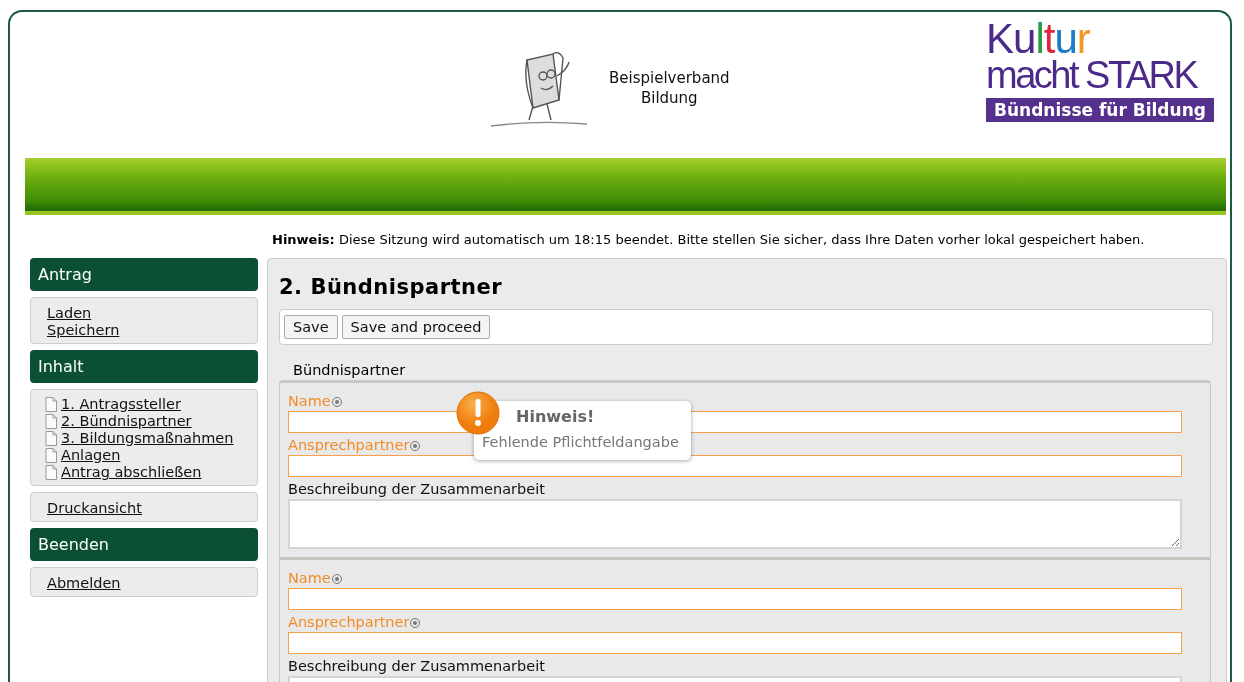 Image resolution: width=1244 pixels, height=682 pixels. I want to click on sidebar-heading: Beenden, so click(144, 544).